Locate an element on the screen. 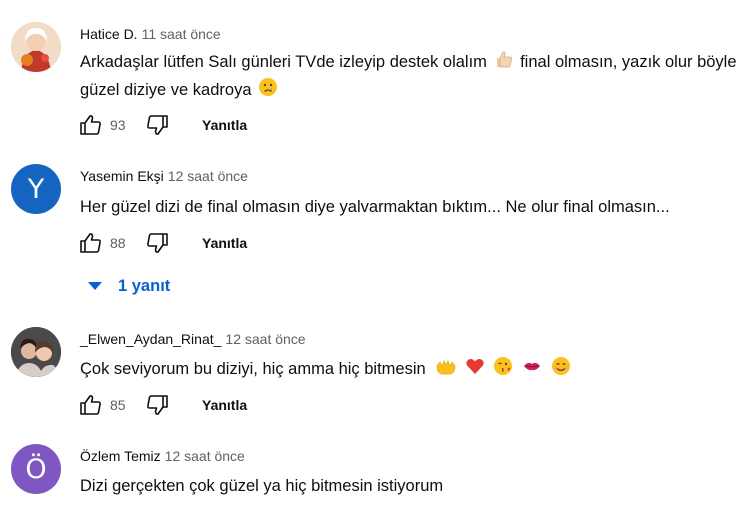 Image resolution: width=745 pixels, height=506 pixels. comment-author: Hatice D. is located at coordinates (109, 34).